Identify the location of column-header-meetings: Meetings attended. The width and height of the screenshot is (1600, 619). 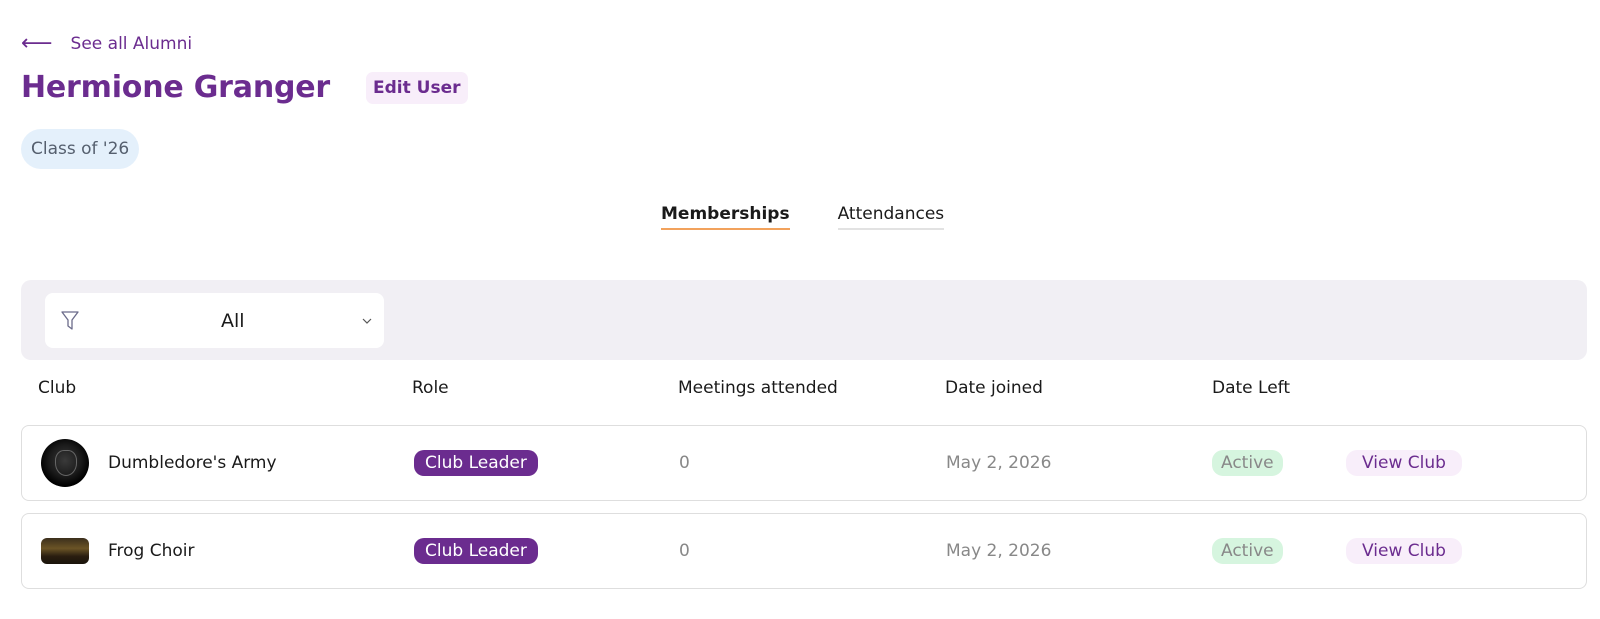
(758, 388).